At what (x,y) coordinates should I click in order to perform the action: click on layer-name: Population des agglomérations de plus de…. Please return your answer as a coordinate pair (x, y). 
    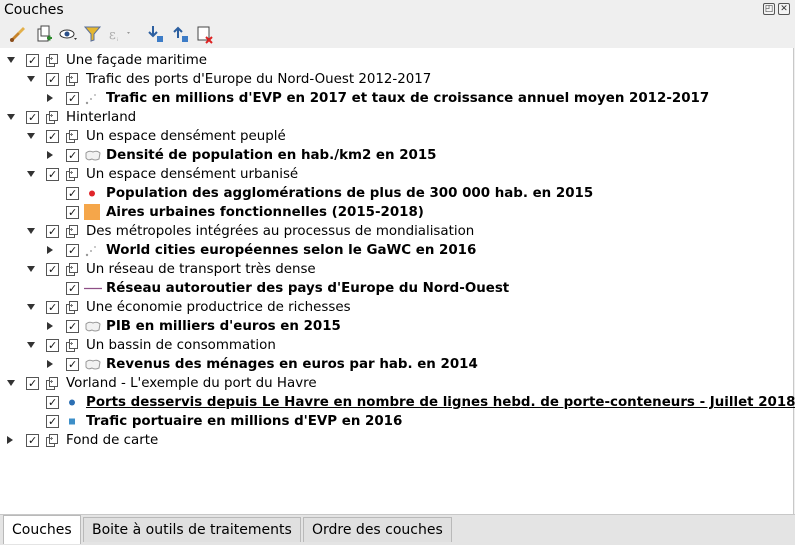
    Looking at the image, I should click on (350, 193).